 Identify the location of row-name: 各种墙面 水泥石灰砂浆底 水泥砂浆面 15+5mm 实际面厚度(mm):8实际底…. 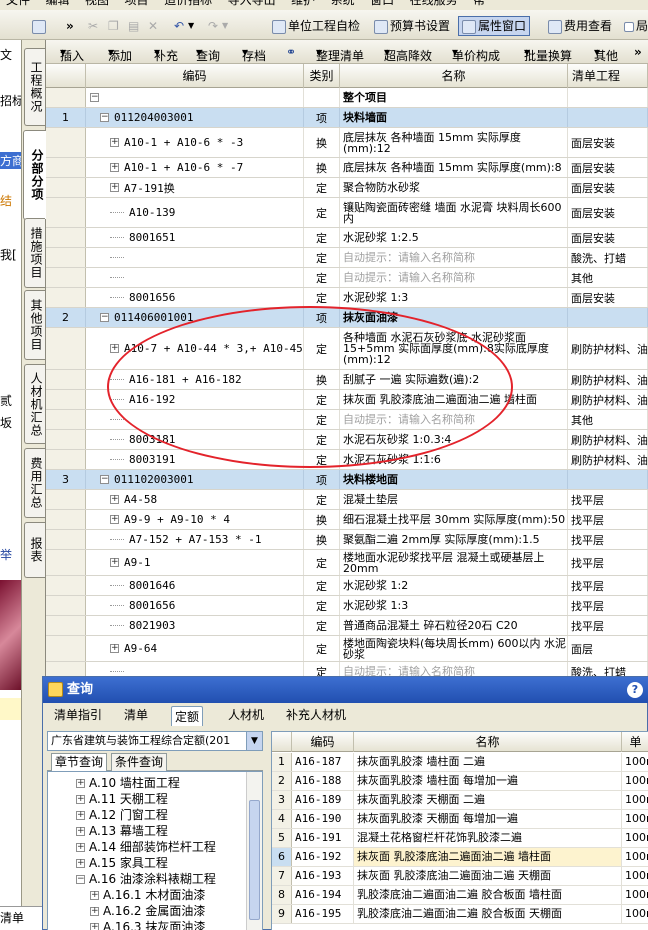
(454, 348).